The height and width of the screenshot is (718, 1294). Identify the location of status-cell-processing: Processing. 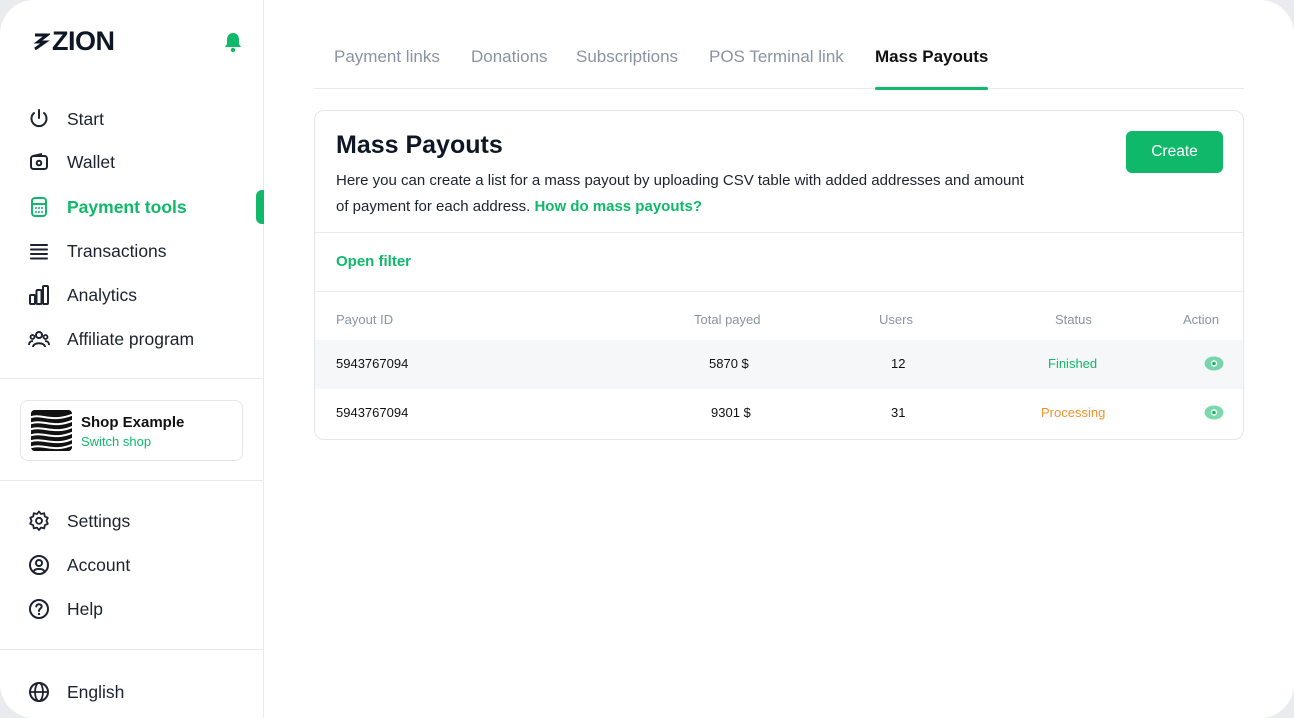
(1073, 412).